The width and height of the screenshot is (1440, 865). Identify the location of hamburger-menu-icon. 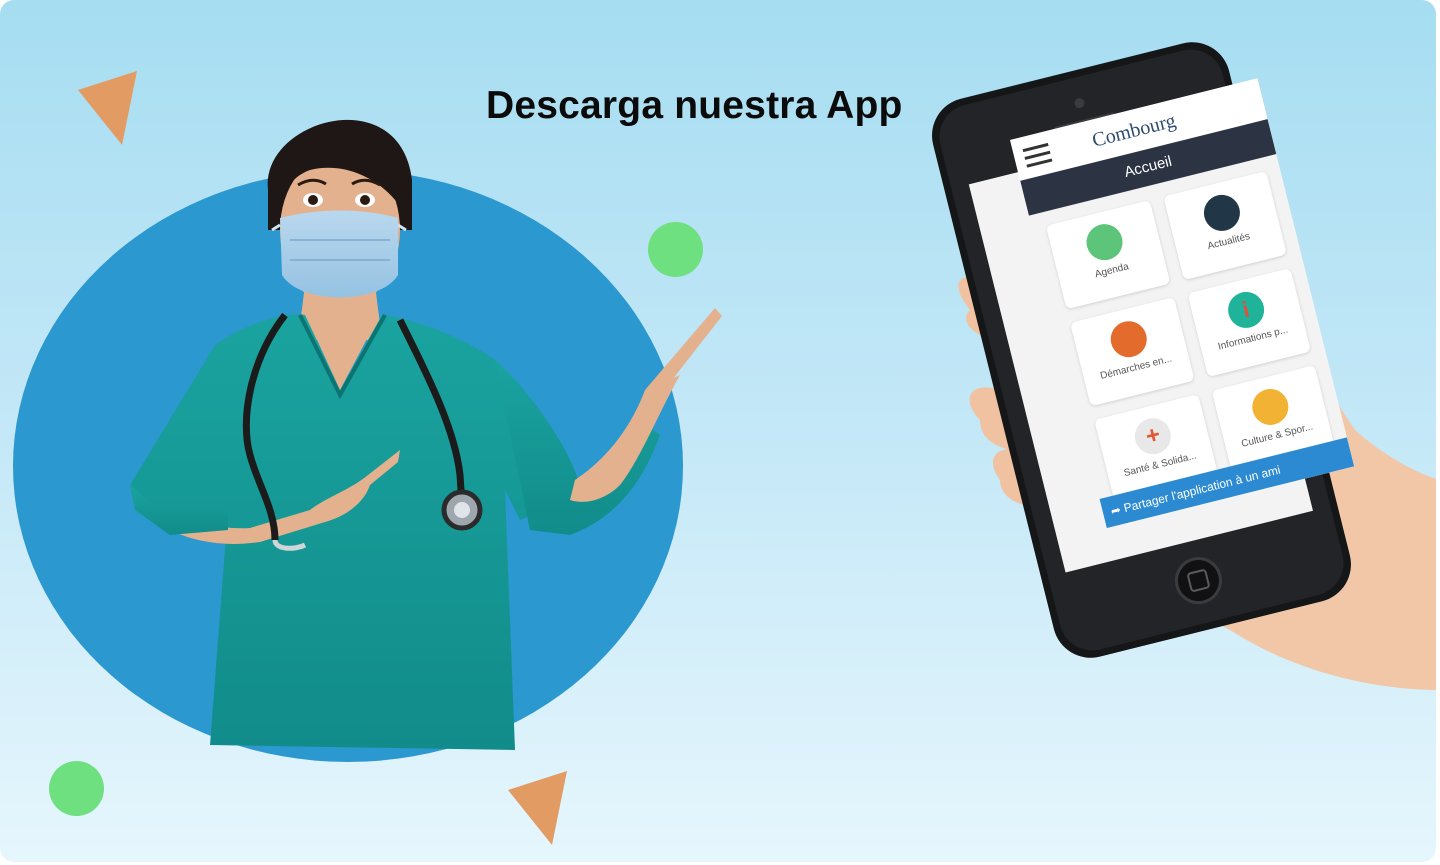
(1037, 155).